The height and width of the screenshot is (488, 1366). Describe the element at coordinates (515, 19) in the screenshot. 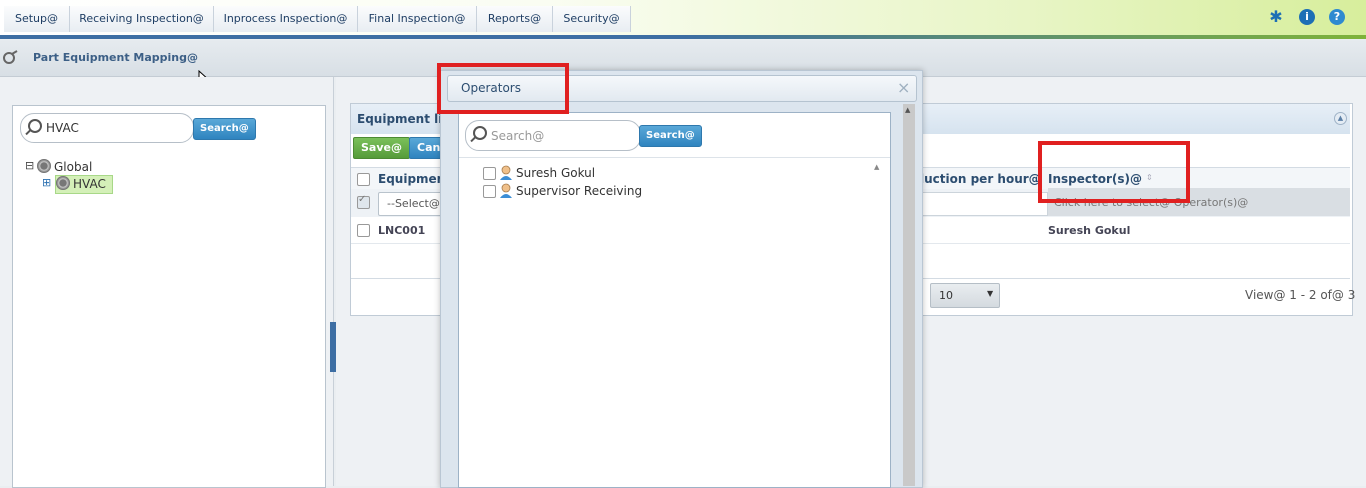

I see `nav-tab-reports: Reports@` at that location.